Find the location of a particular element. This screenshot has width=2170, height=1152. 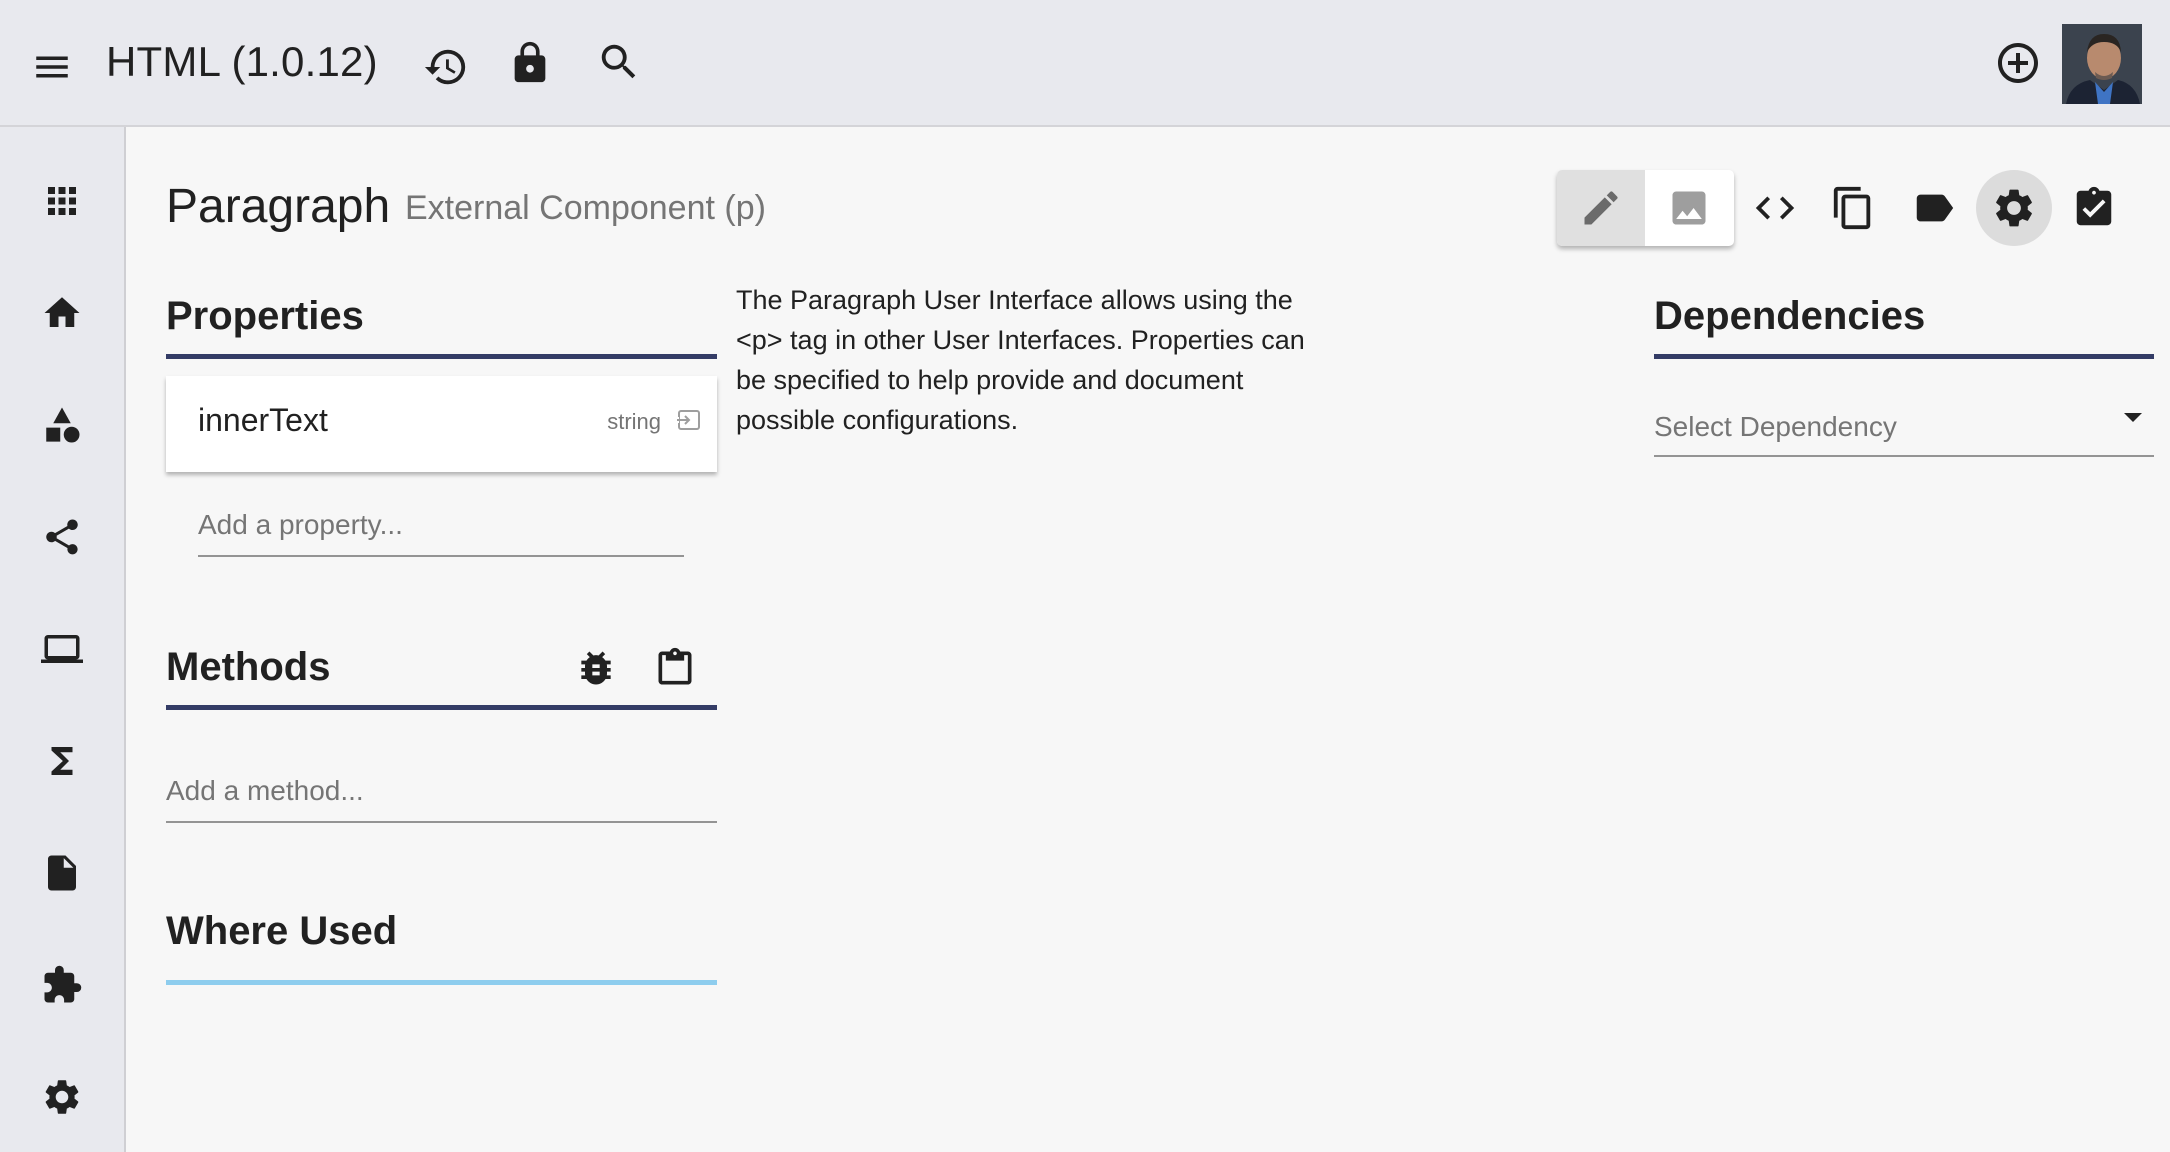

sigma-icon is located at coordinates (62, 761).